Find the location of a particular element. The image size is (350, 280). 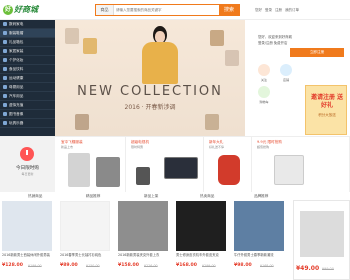

sidebar-item-baby: 母婴用品 is located at coordinates (27, 87).